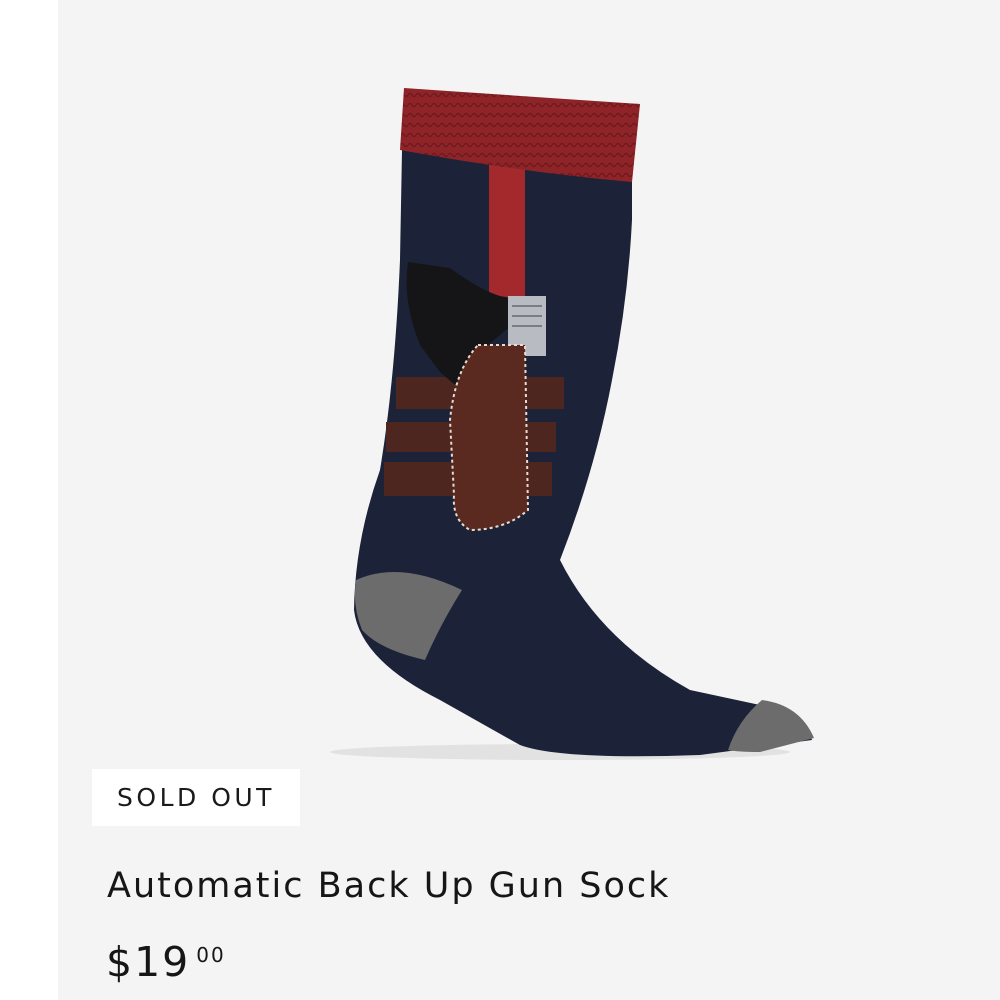 The image size is (1000, 1000). What do you see at coordinates (388, 886) in the screenshot?
I see `product-title: Automatic Back Up Gun Sock` at bounding box center [388, 886].